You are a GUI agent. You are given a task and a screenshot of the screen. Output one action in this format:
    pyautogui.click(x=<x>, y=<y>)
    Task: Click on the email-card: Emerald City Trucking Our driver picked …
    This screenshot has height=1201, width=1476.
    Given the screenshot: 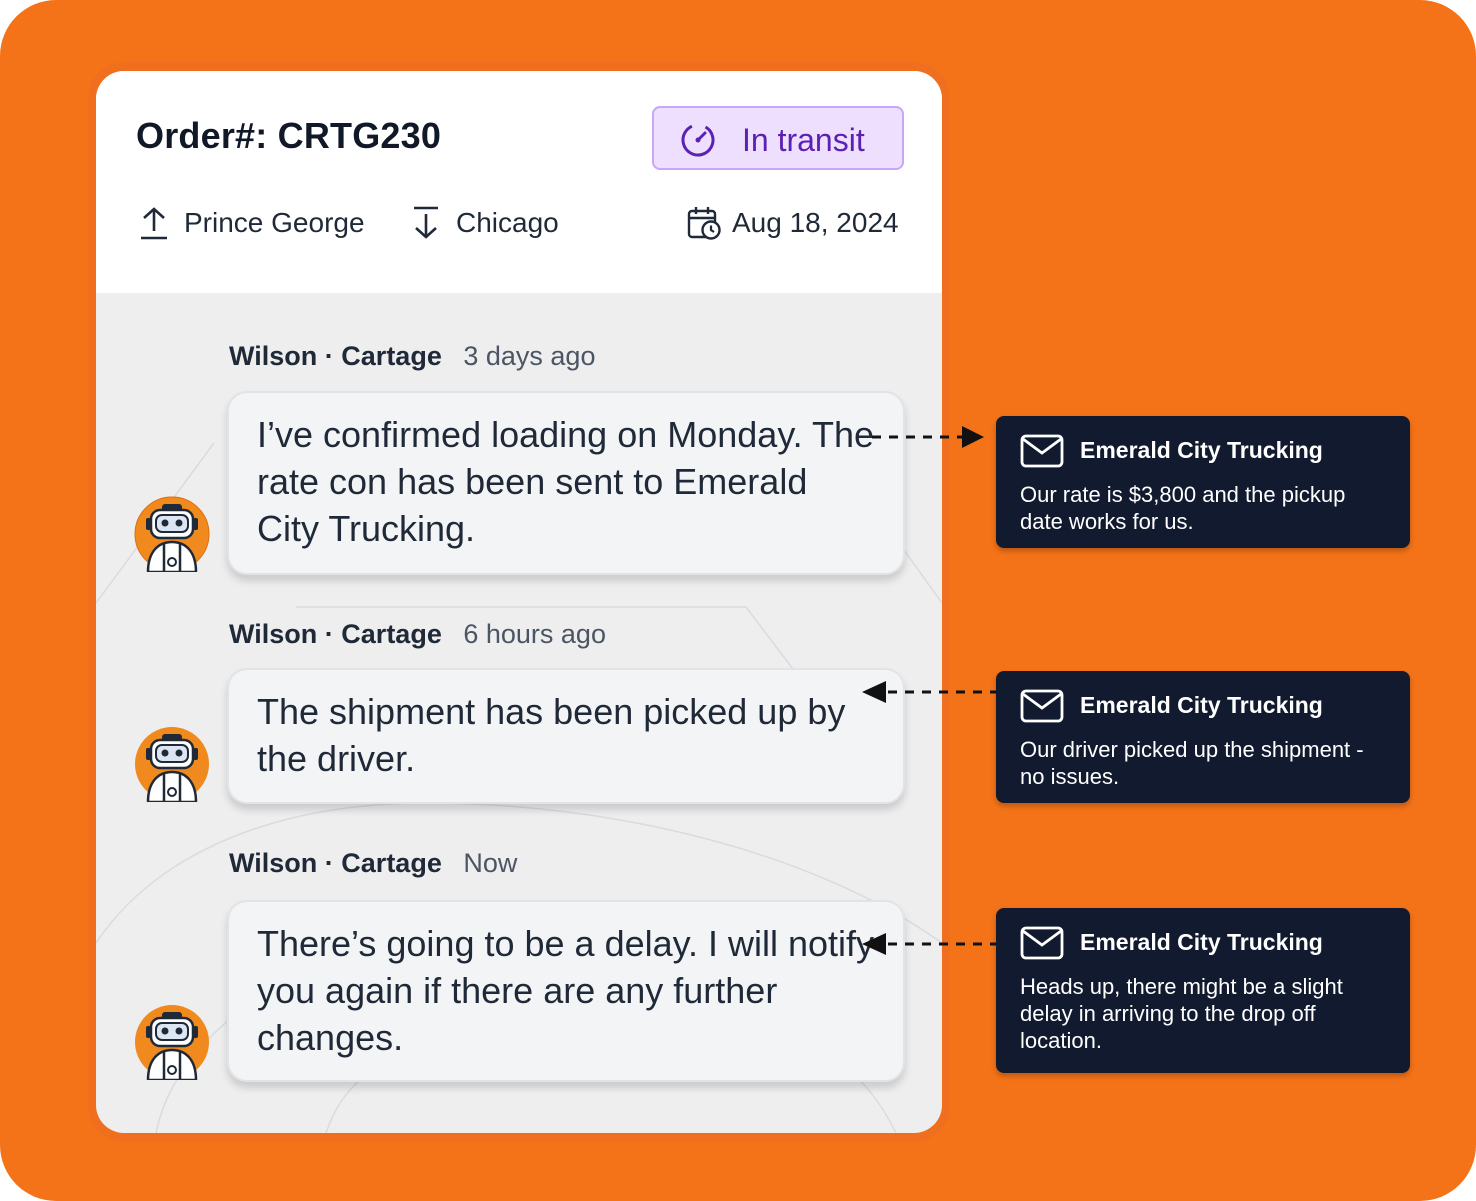 What is the action you would take?
    pyautogui.click(x=1203, y=737)
    